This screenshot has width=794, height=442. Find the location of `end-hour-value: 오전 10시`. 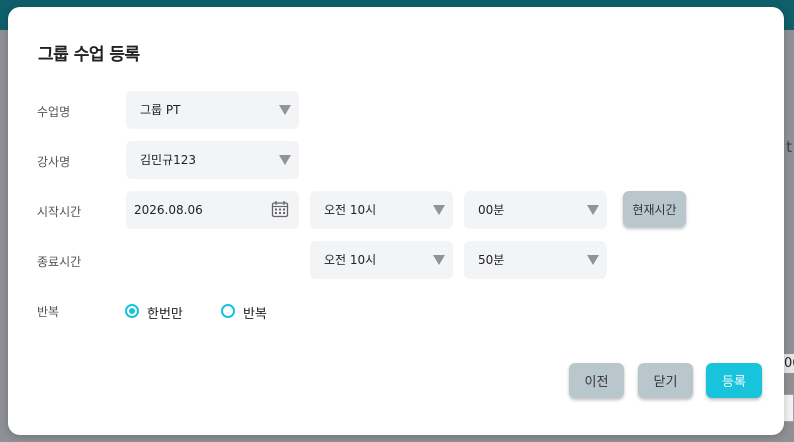

end-hour-value: 오전 10시 is located at coordinates (350, 260).